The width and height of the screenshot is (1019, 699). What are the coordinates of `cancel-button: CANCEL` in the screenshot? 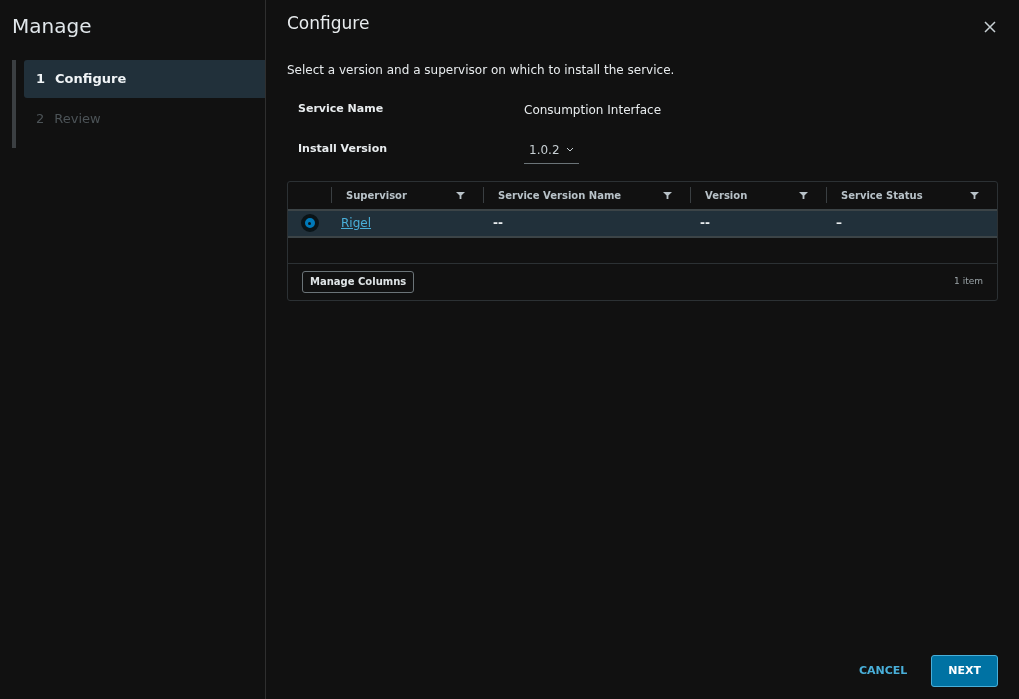 It's located at (883, 671).